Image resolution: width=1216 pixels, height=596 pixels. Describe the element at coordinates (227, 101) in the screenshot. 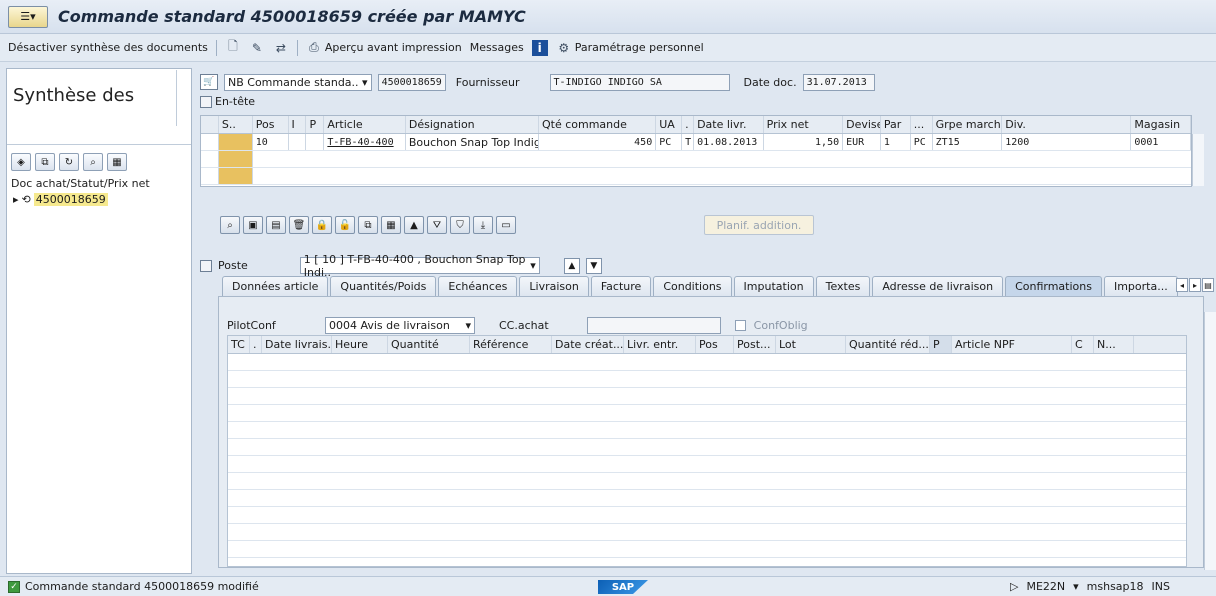

I see `header-section-toggle: En-tête` at that location.